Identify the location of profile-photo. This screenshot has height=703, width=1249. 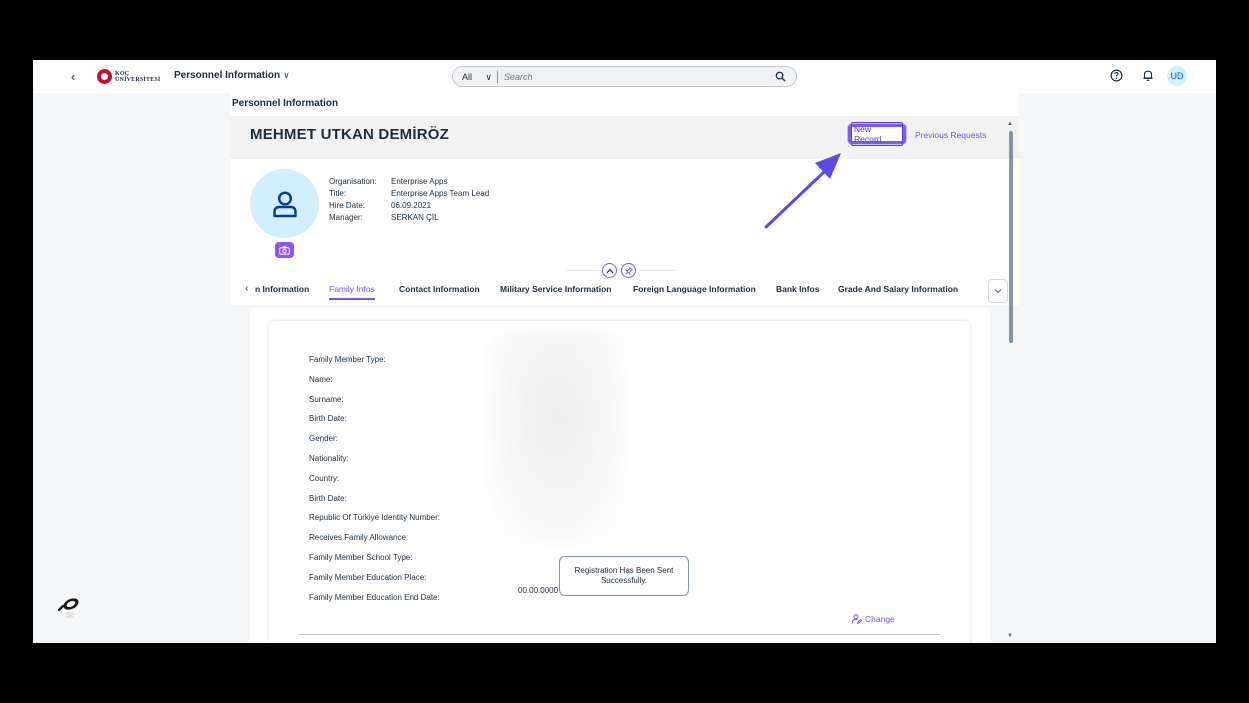
(284, 203).